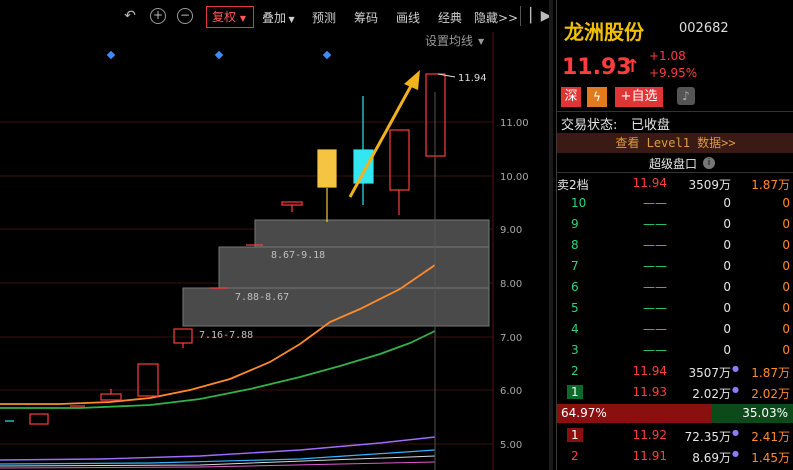  I want to click on add-watchlist-button: +自选, so click(639, 97).